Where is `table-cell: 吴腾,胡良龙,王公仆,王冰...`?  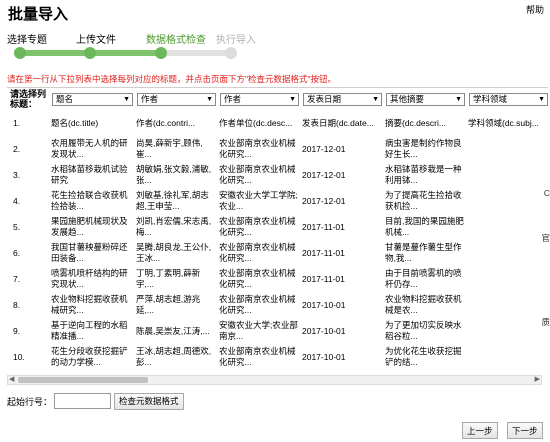 table-cell: 吴腾,胡良龙,王公仆,王冰... is located at coordinates (176, 253).